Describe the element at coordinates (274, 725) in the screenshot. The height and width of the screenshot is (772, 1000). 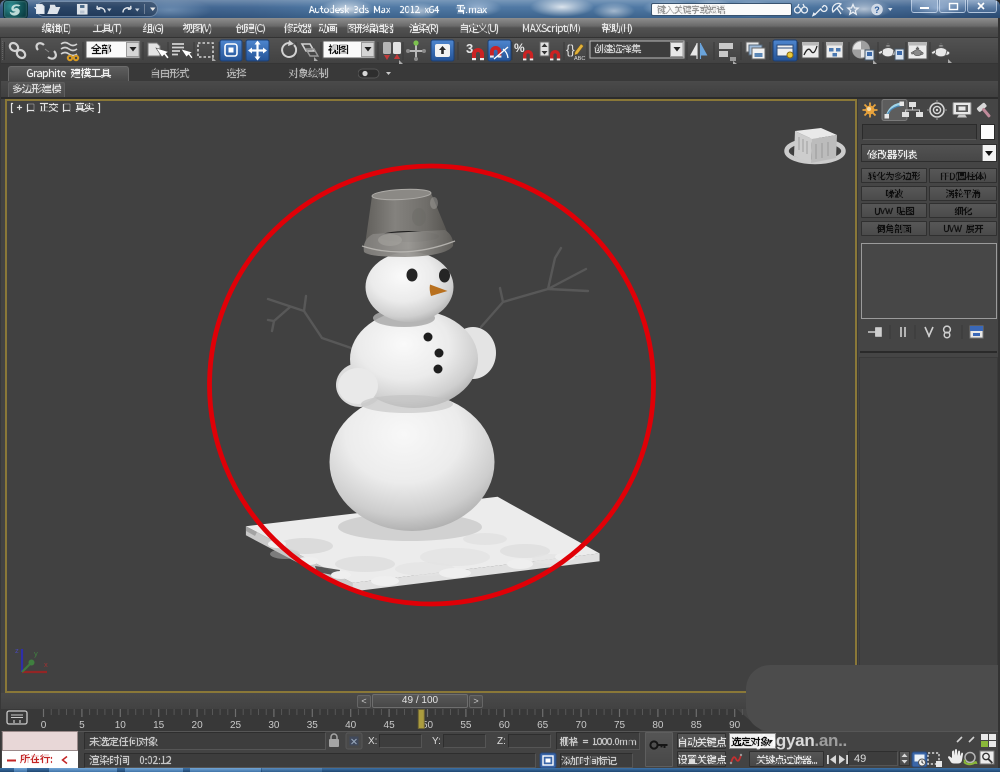
I see `svg-text: 30` at that location.